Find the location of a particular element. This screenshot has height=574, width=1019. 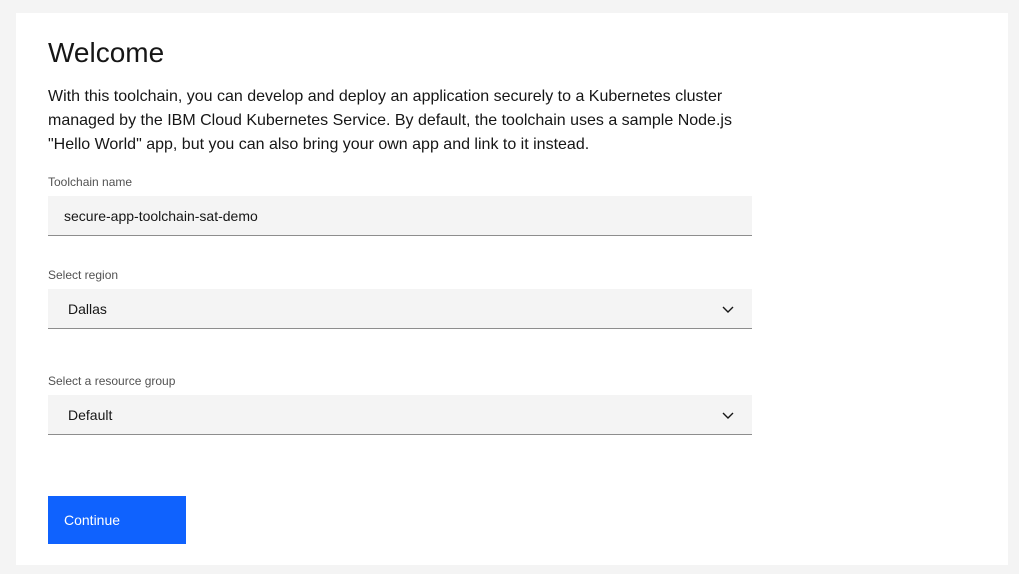

resource-group-label: Select a resource group is located at coordinates (112, 381).